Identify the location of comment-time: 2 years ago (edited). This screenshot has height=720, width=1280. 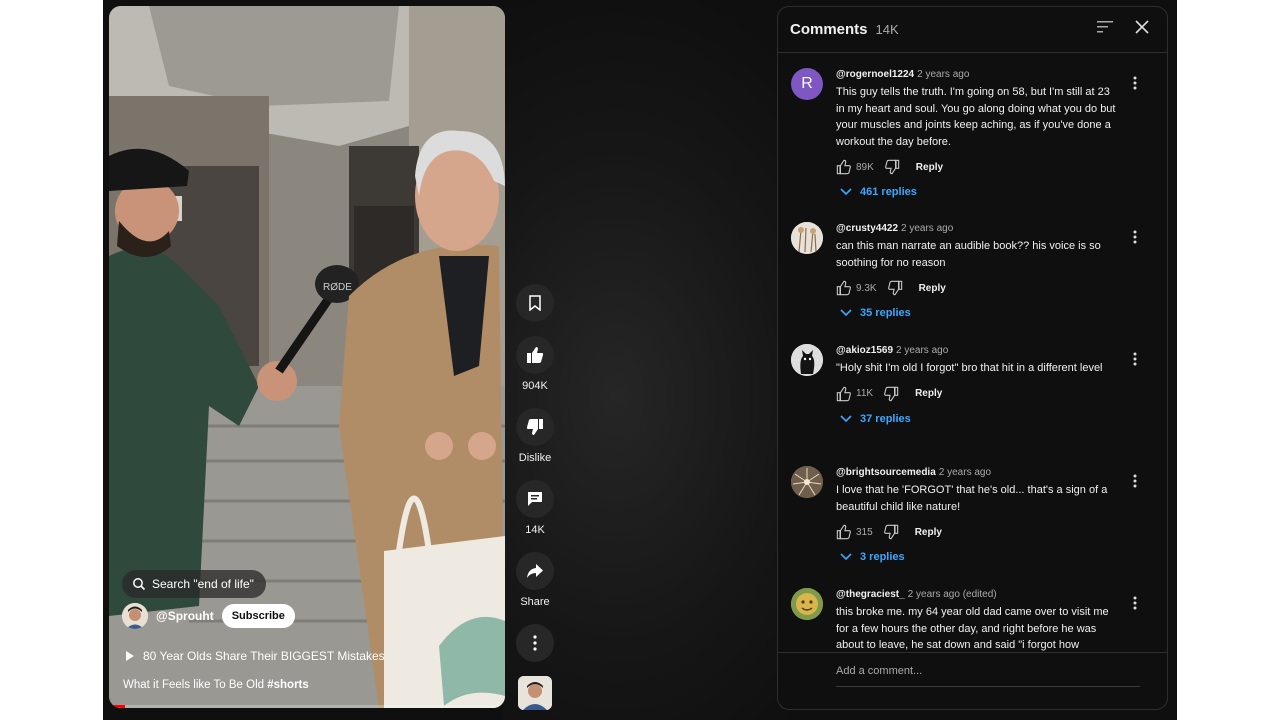
(952, 594).